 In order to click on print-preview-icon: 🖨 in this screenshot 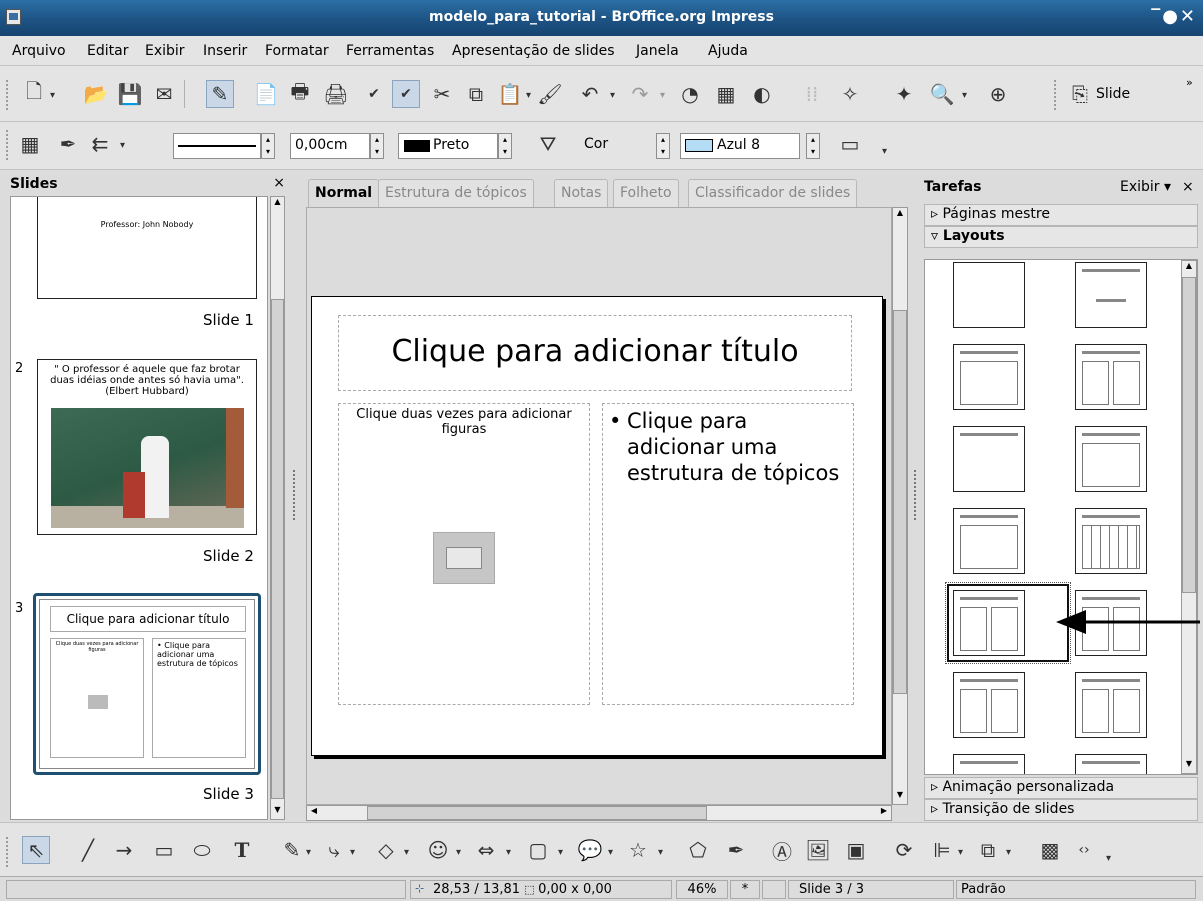, I will do `click(336, 94)`.